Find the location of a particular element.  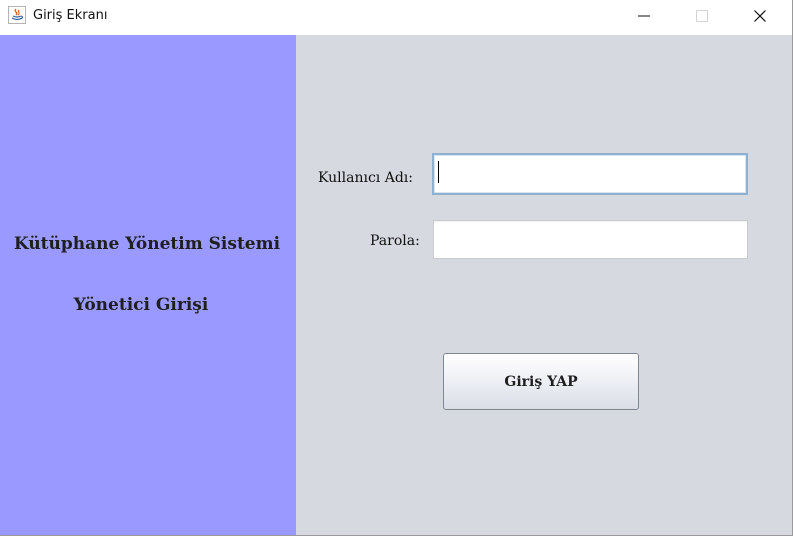

username-label: Kullanıcı Adı: is located at coordinates (365, 178).